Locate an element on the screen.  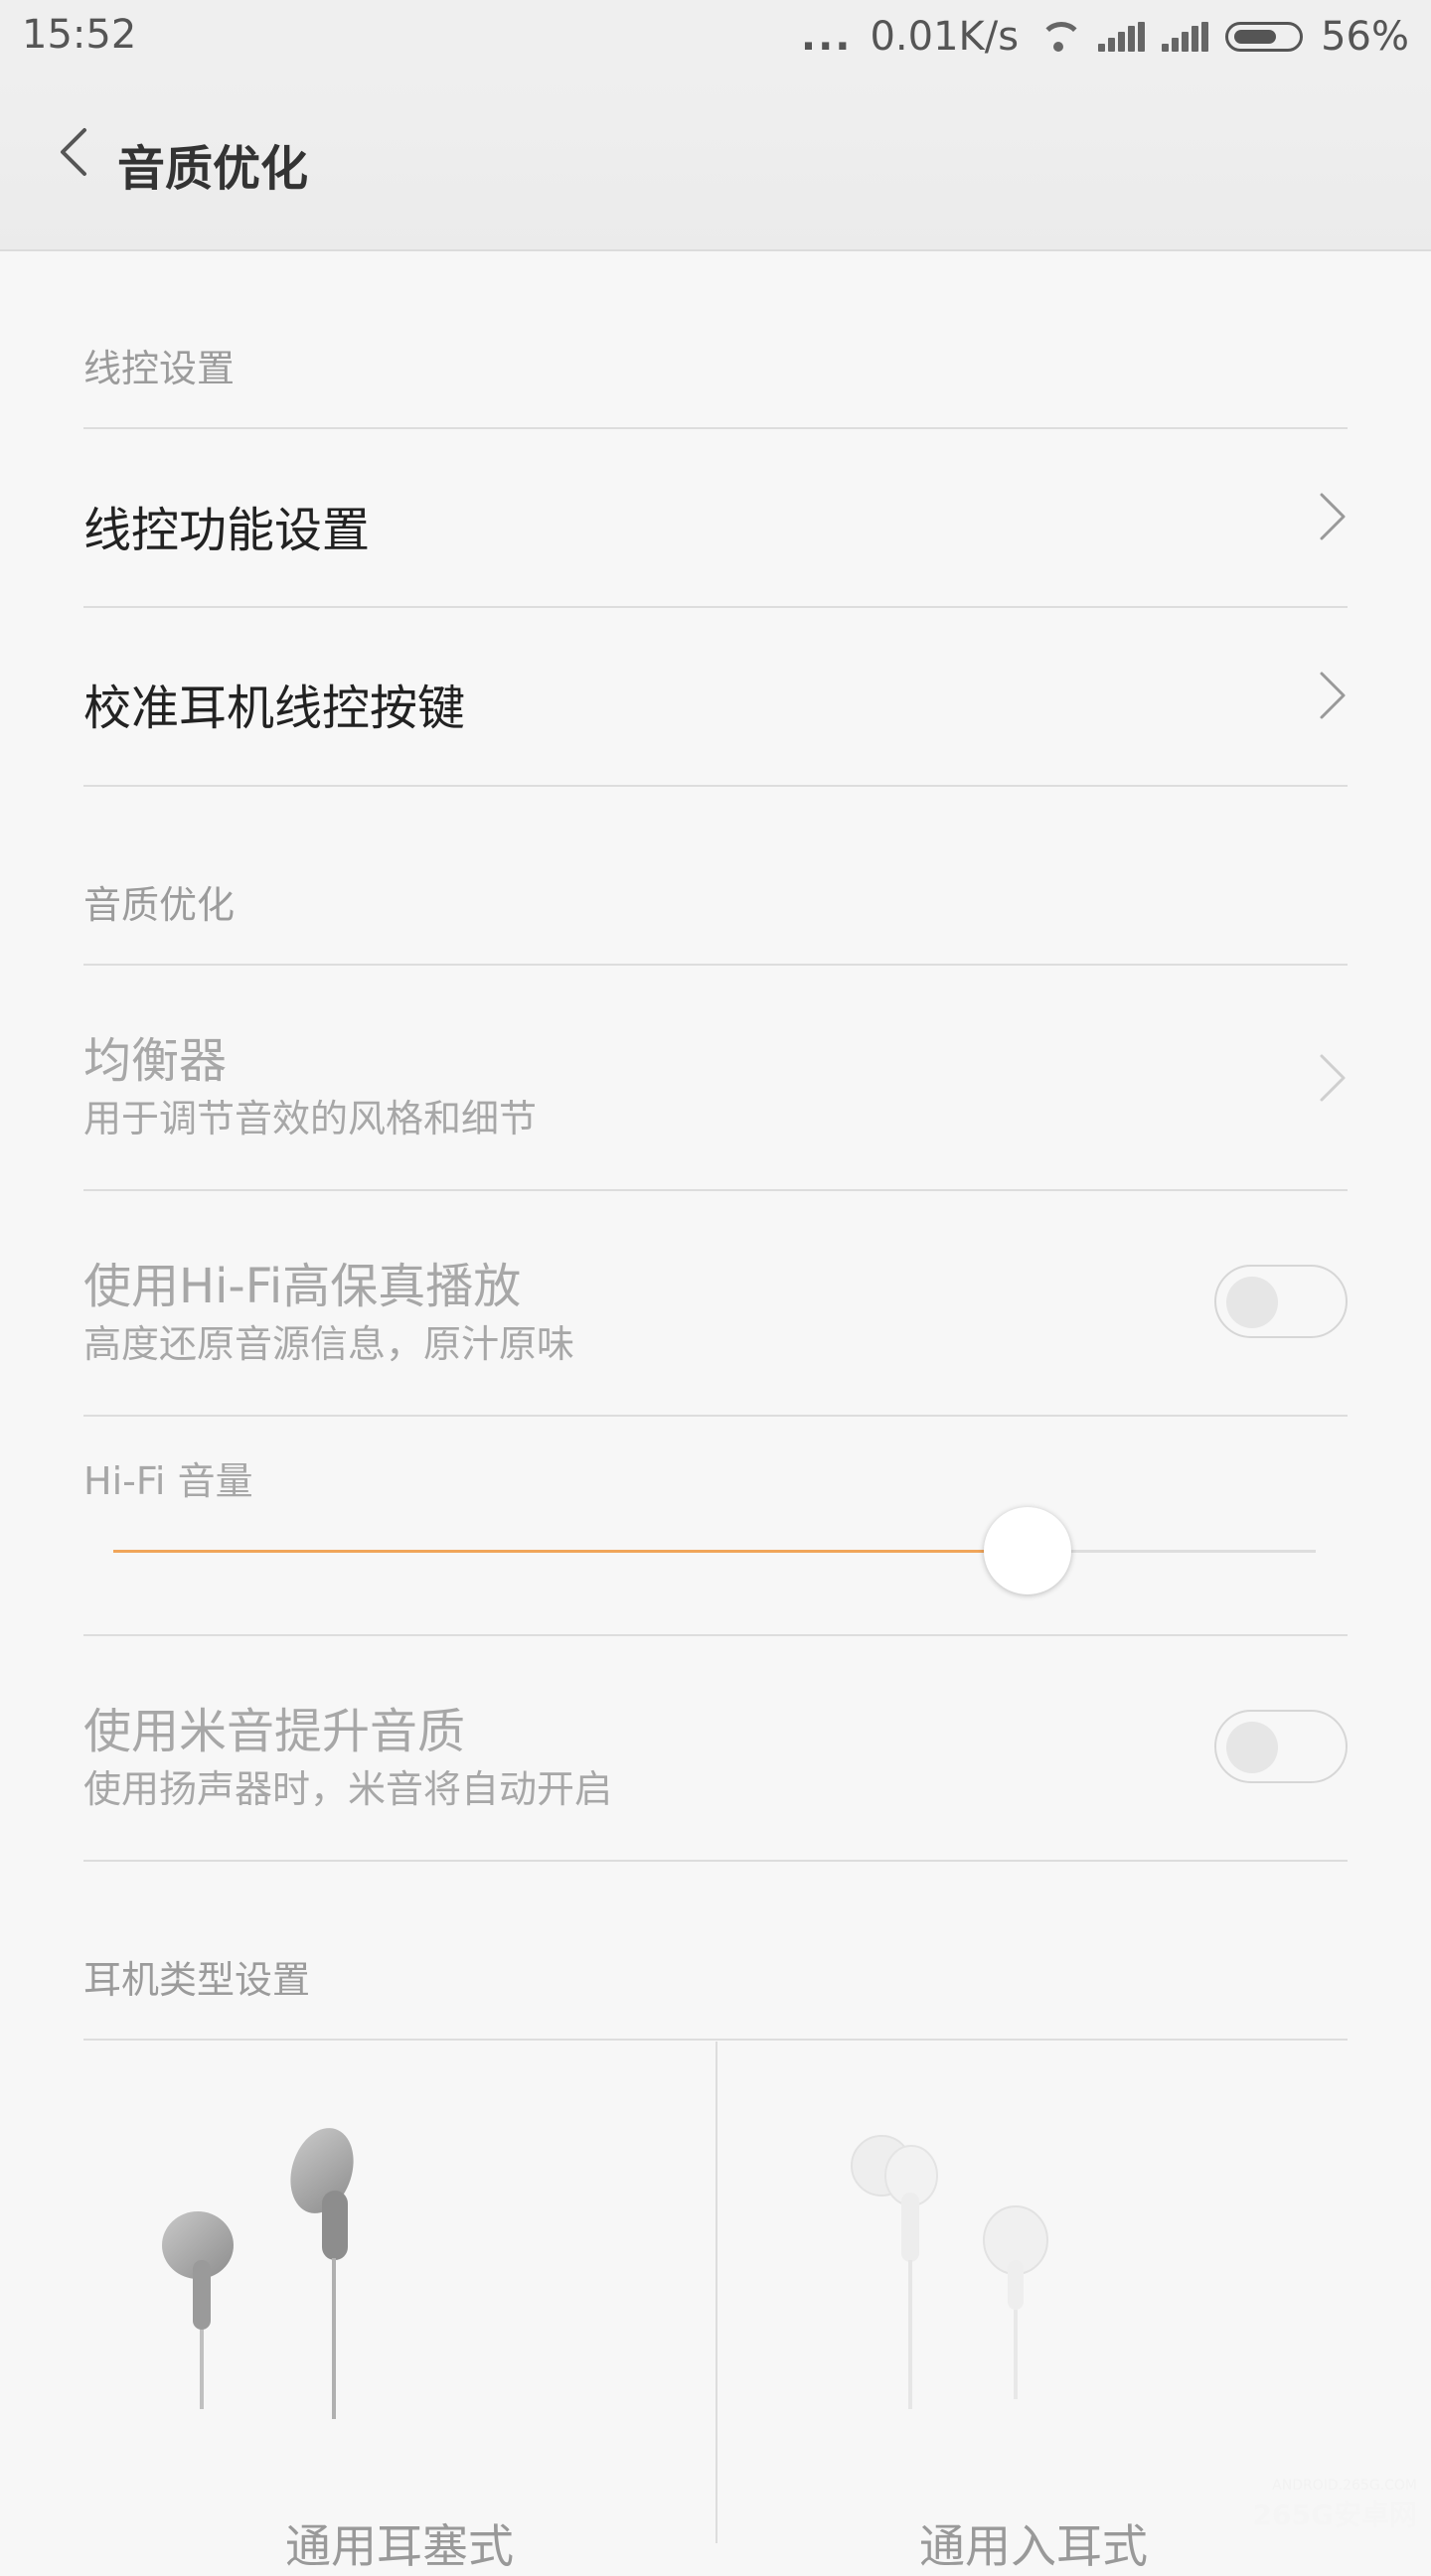
in-ear-option: 通用入耳式 is located at coordinates (1033, 2307).